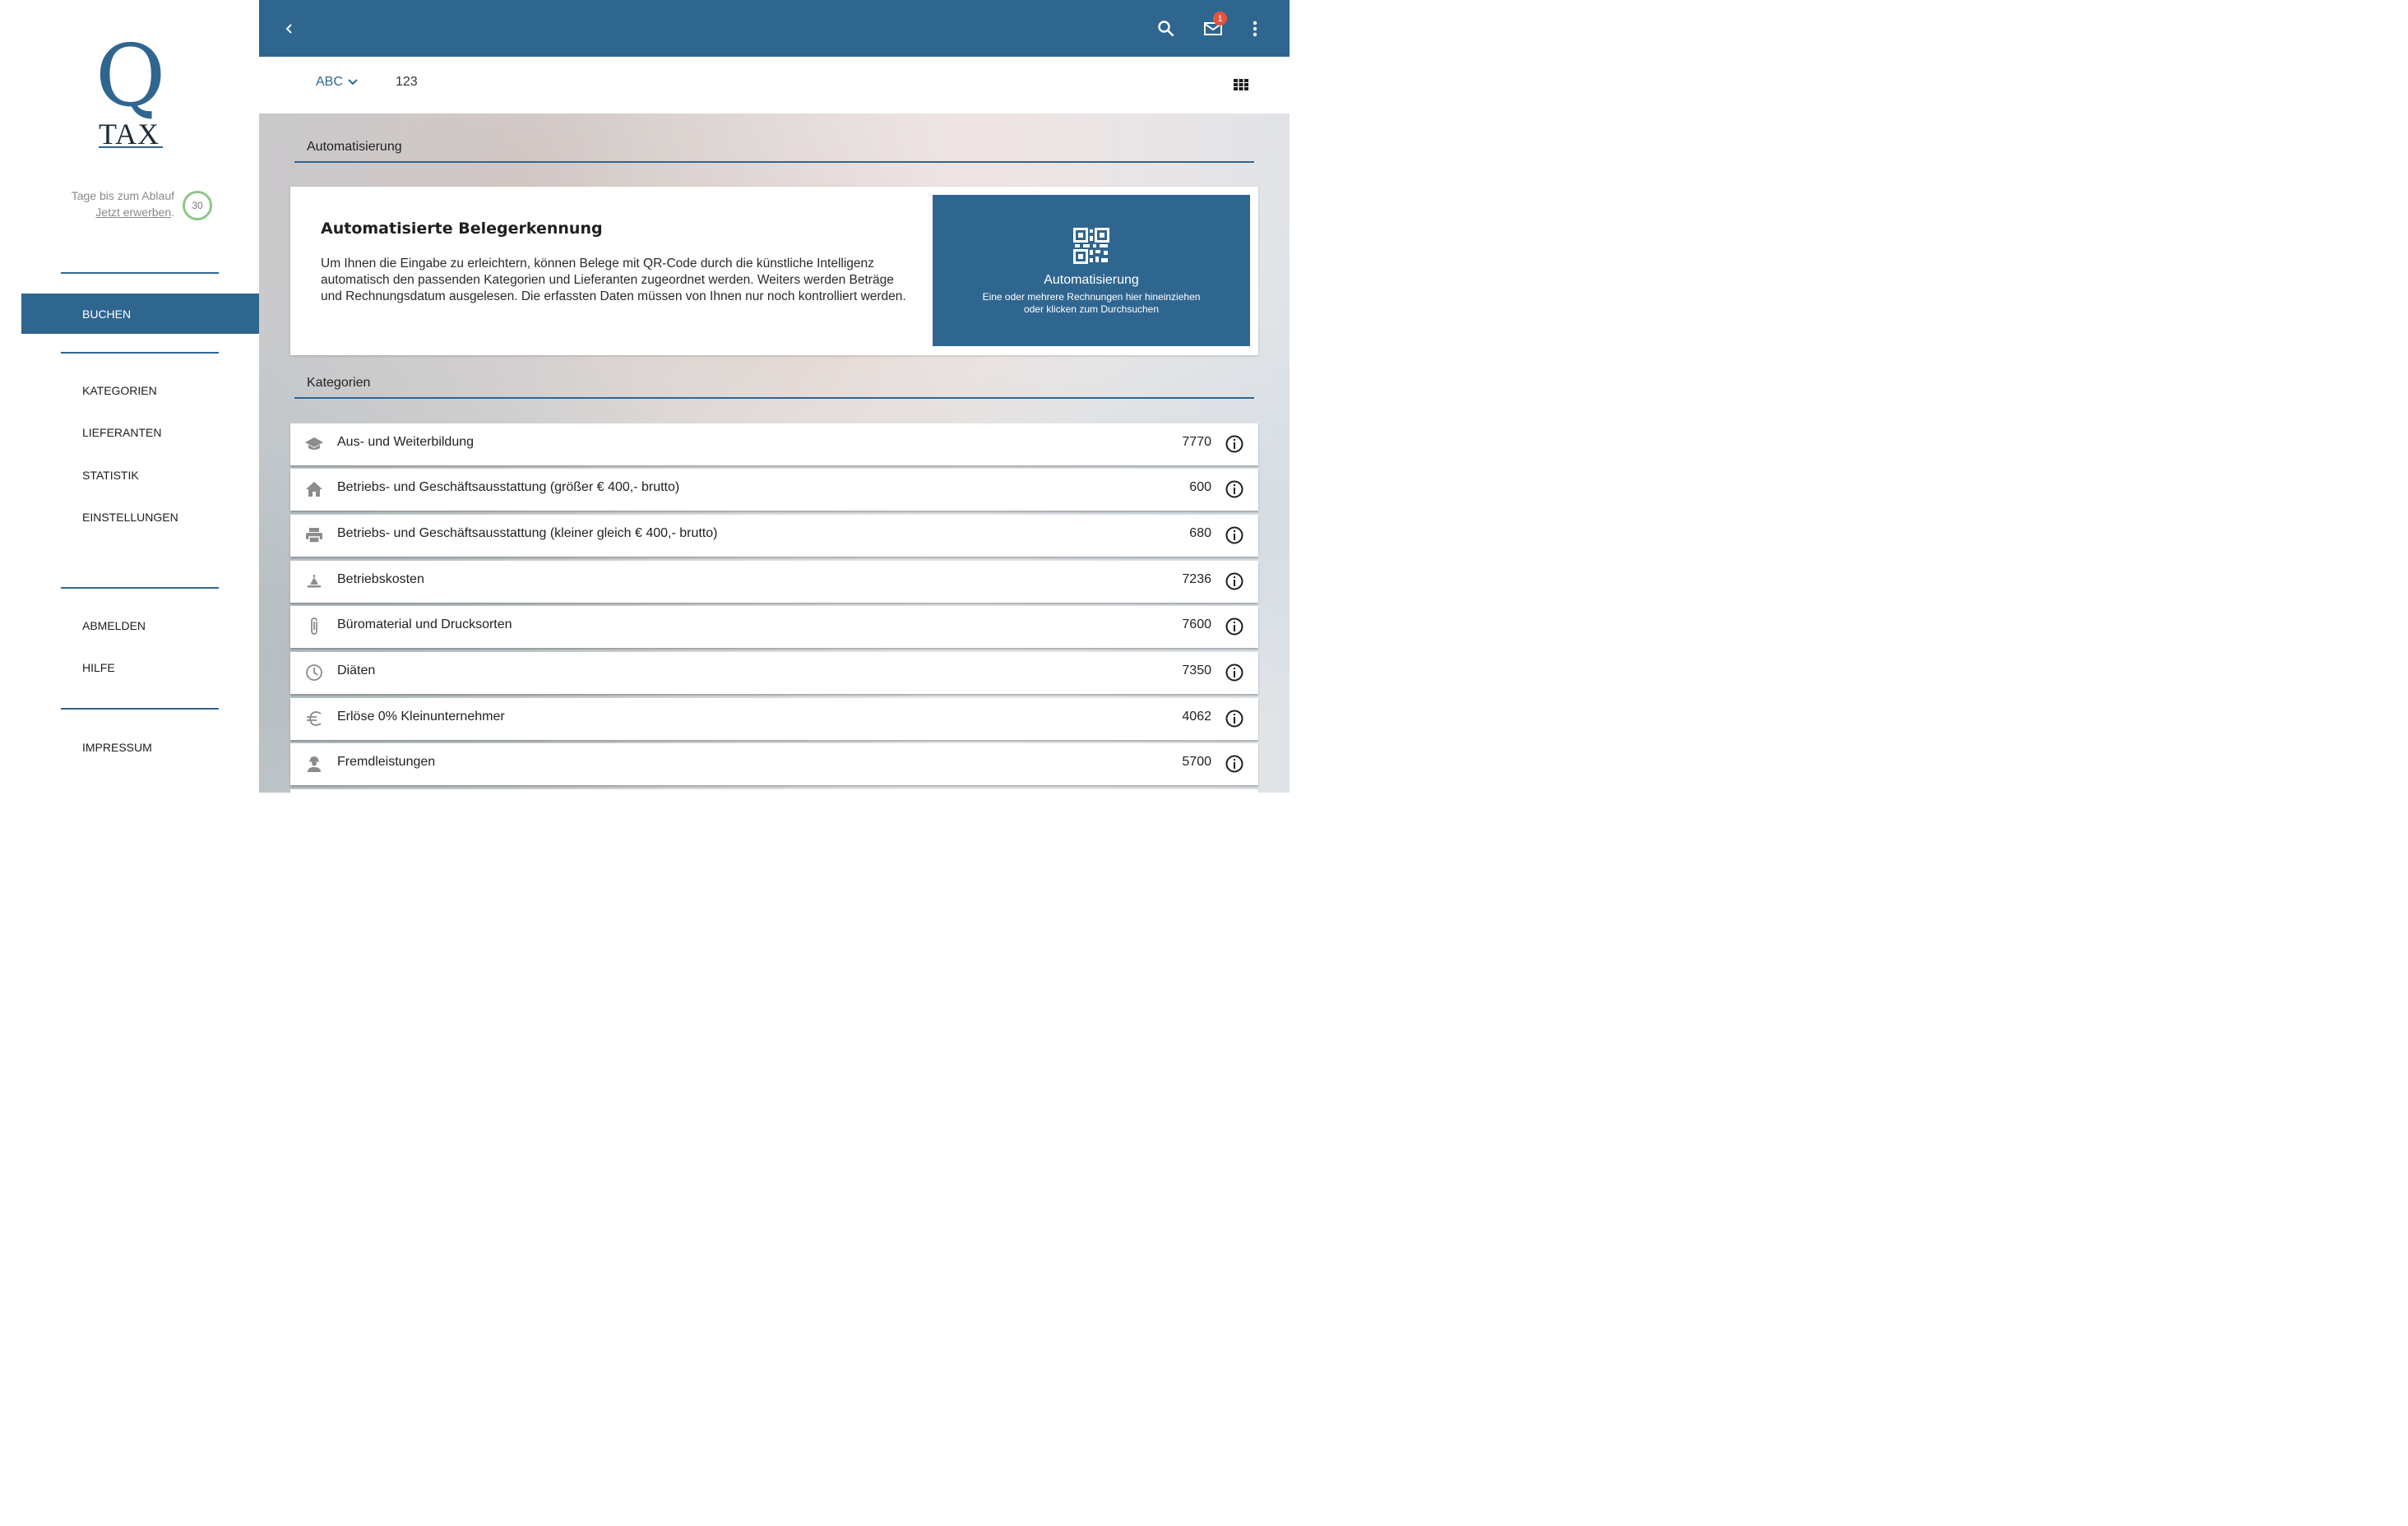  Describe the element at coordinates (314, 535) in the screenshot. I see `printer-icon` at that location.